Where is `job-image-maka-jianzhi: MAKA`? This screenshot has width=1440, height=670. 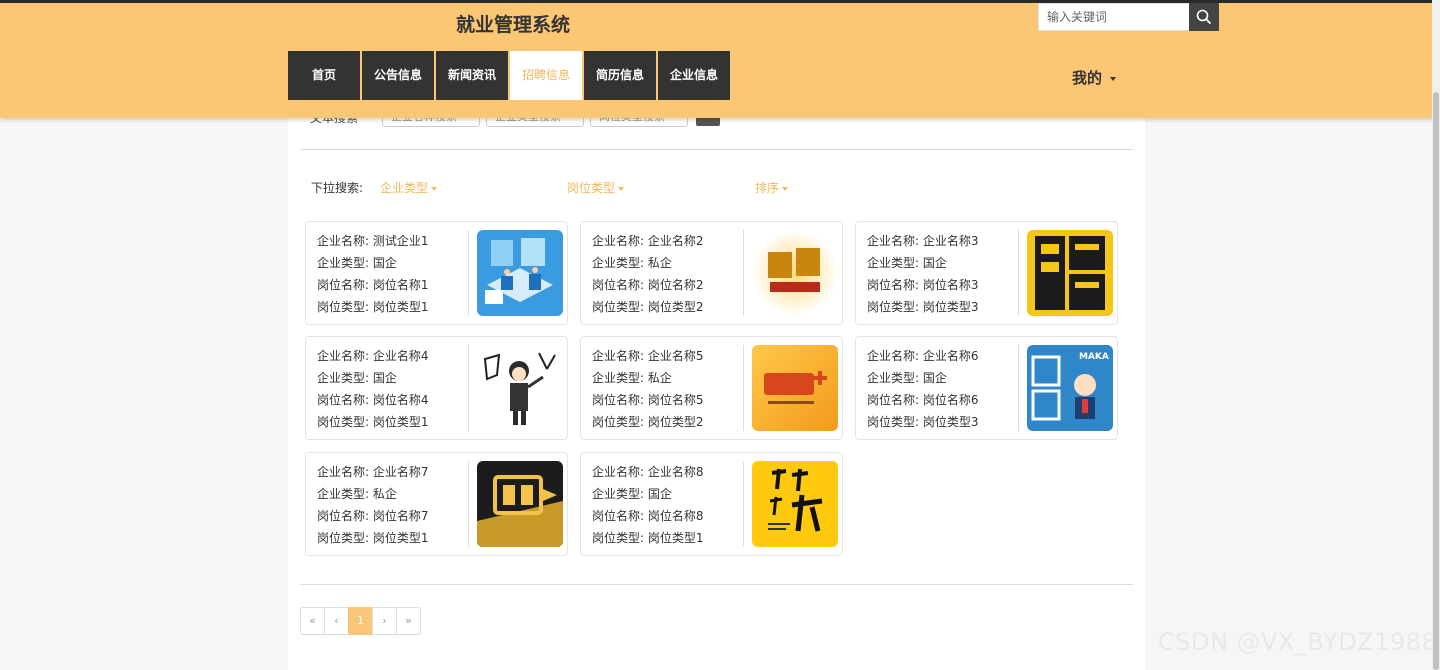 job-image-maka-jianzhi: MAKA is located at coordinates (1070, 388).